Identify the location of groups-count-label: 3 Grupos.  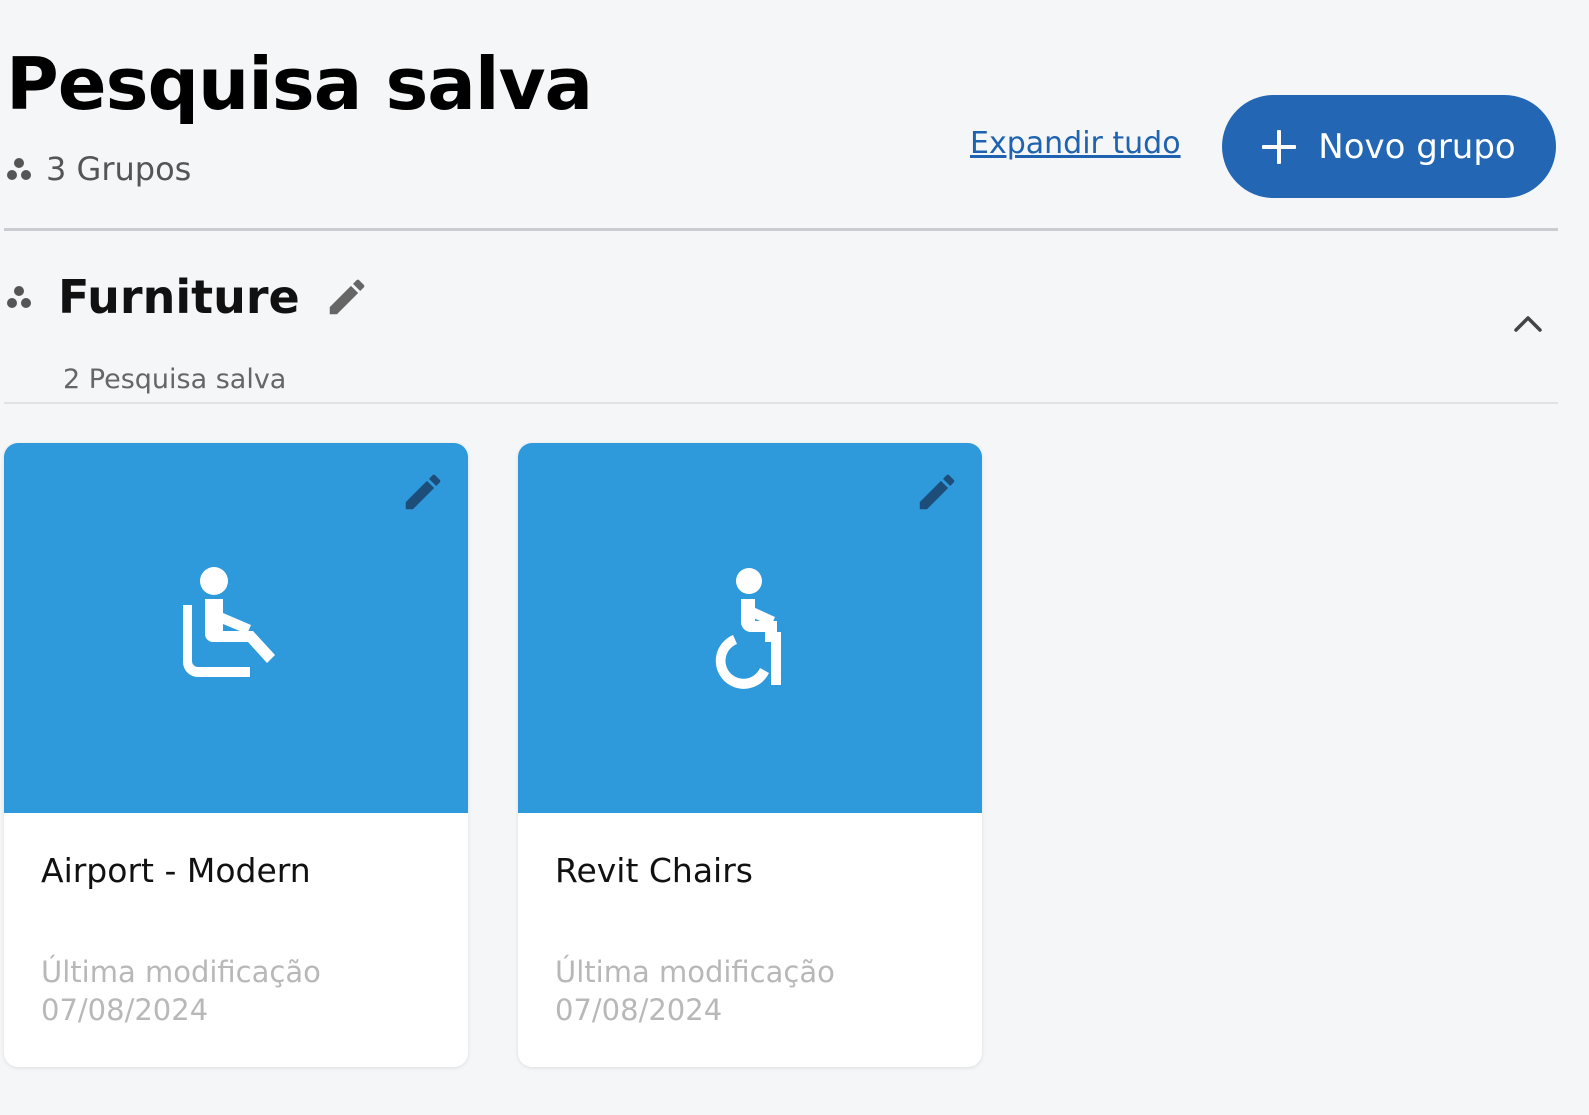
(119, 169).